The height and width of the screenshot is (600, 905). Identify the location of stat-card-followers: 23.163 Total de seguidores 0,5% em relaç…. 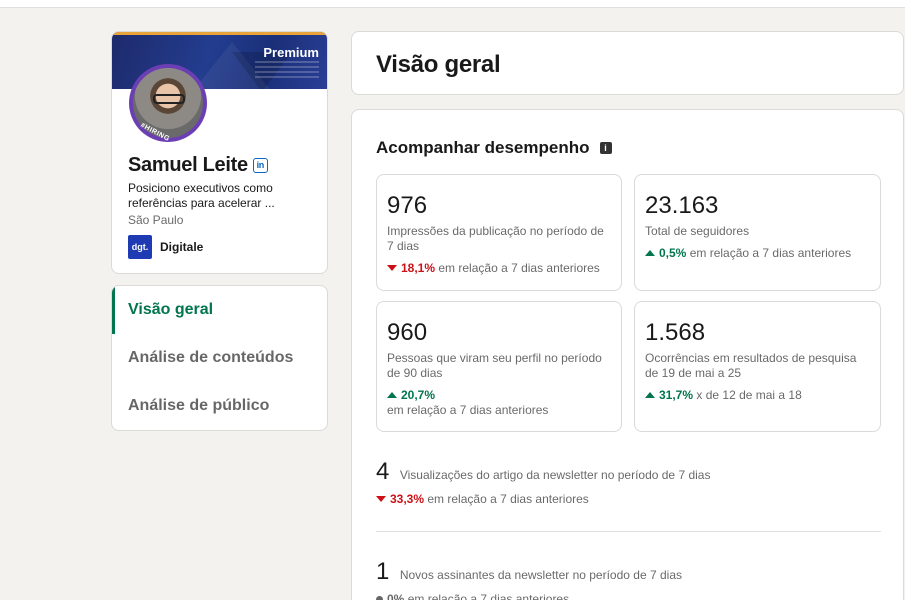
(757, 232).